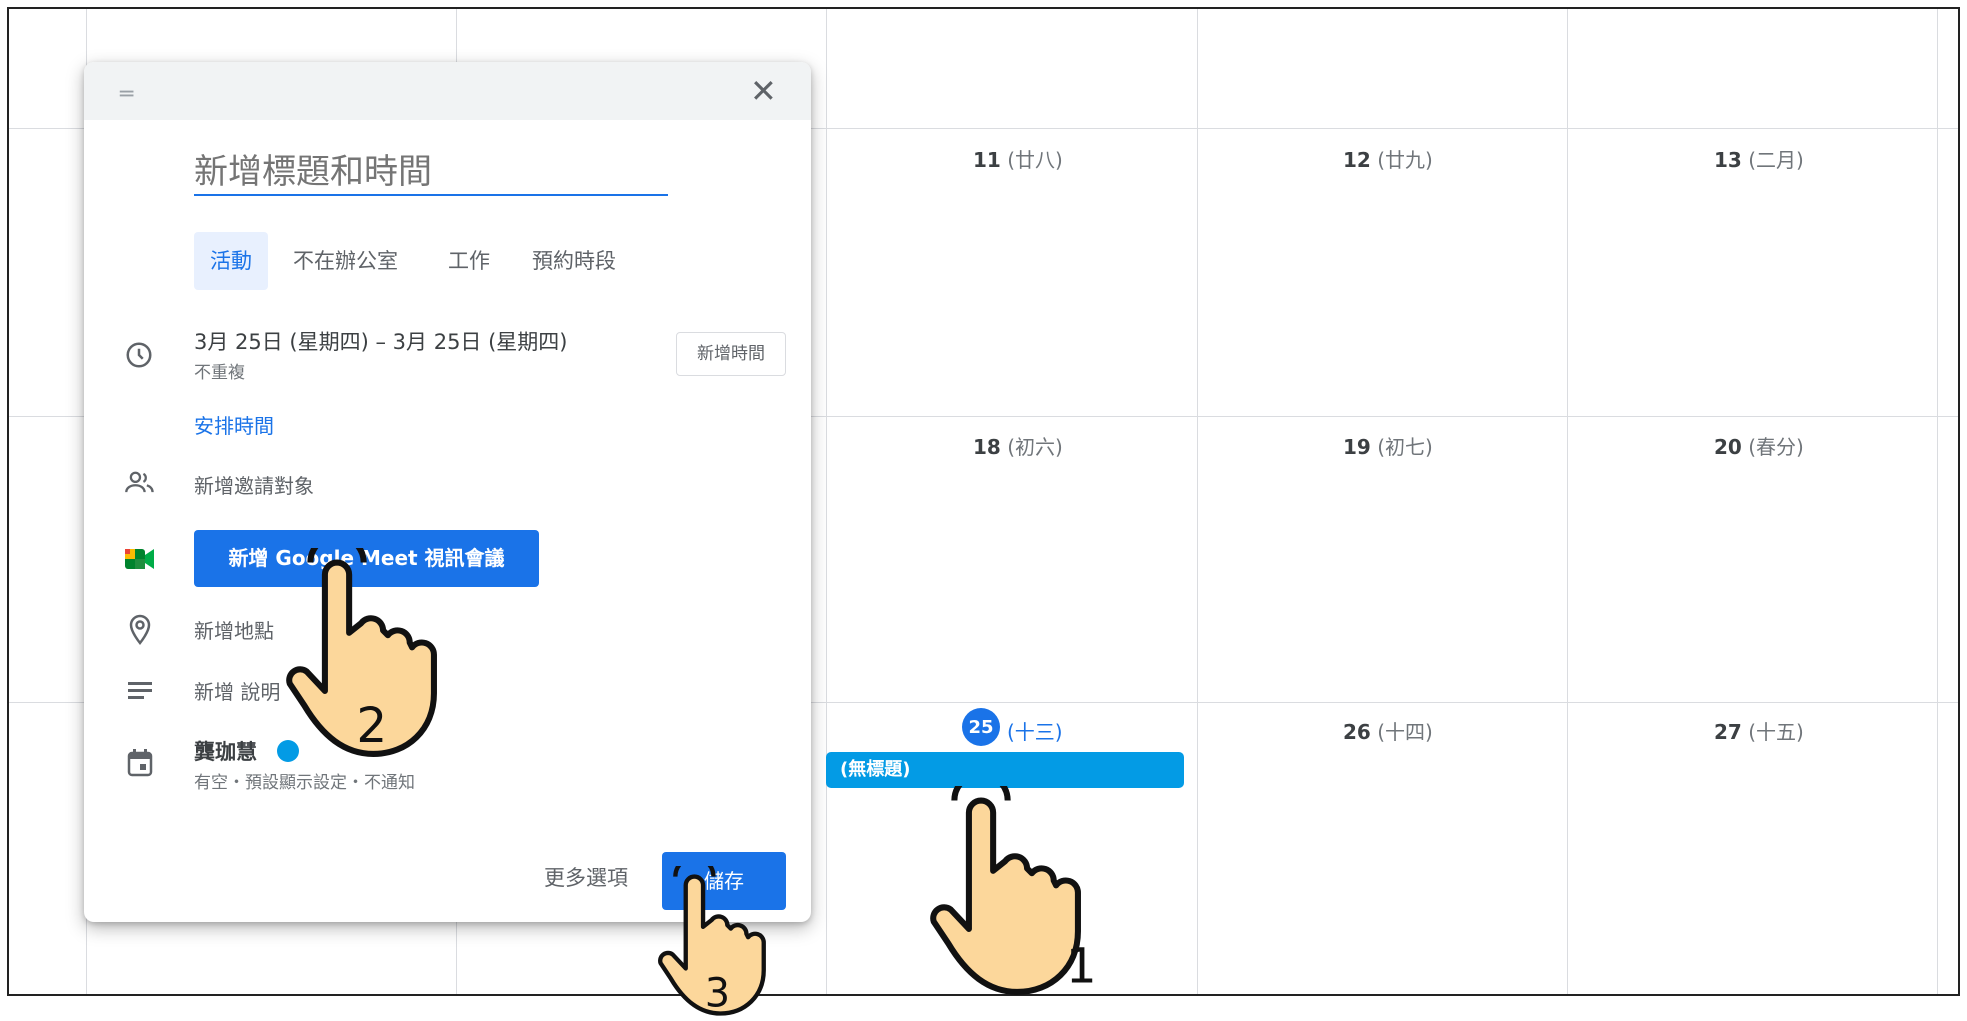  What do you see at coordinates (586, 877) in the screenshot?
I see `more-options-button: 更多選項` at bounding box center [586, 877].